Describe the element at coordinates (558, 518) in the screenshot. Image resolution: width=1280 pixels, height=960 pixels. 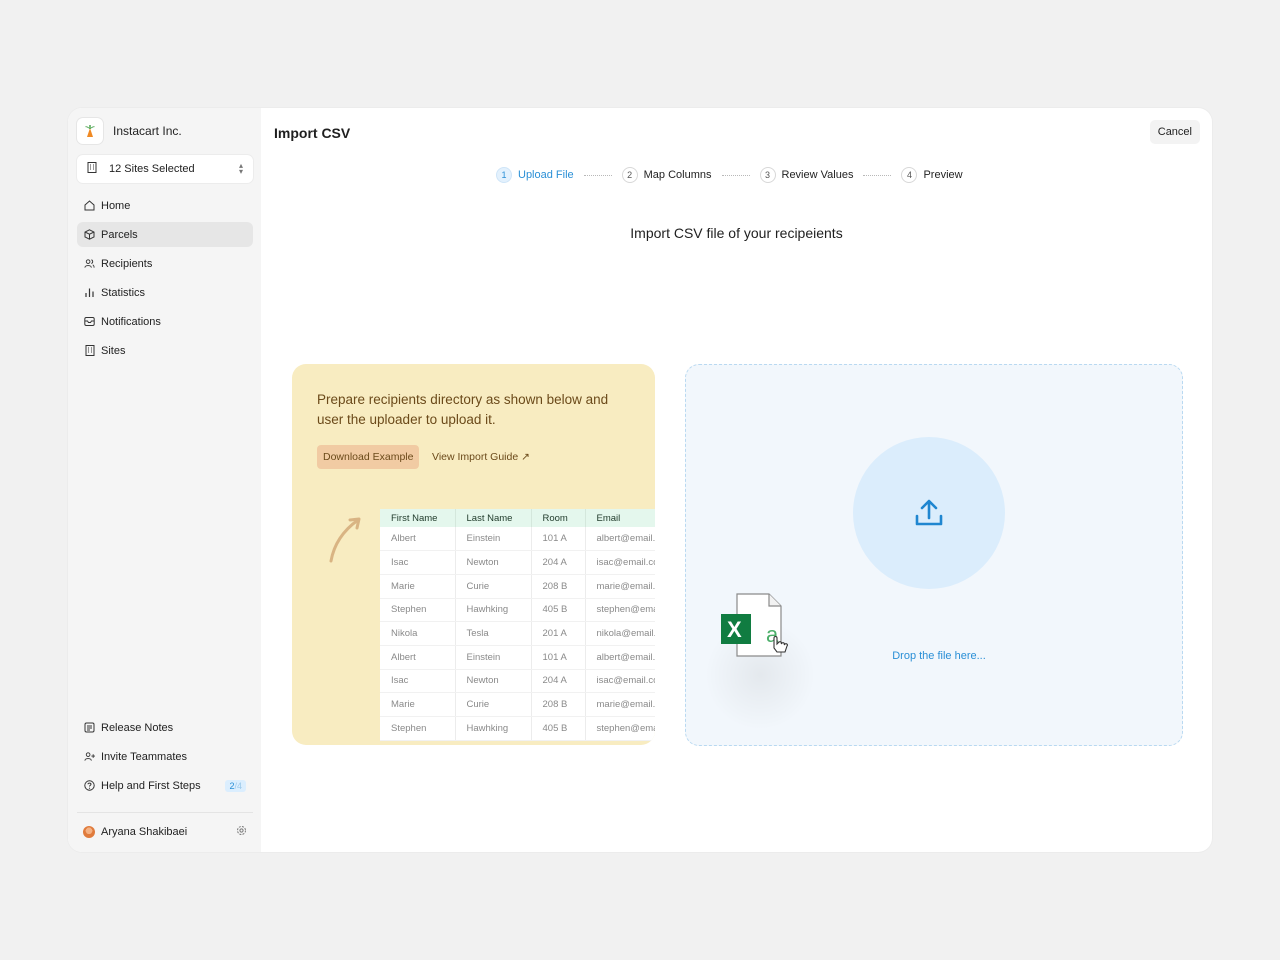
I see `table-header-cell: Room` at that location.